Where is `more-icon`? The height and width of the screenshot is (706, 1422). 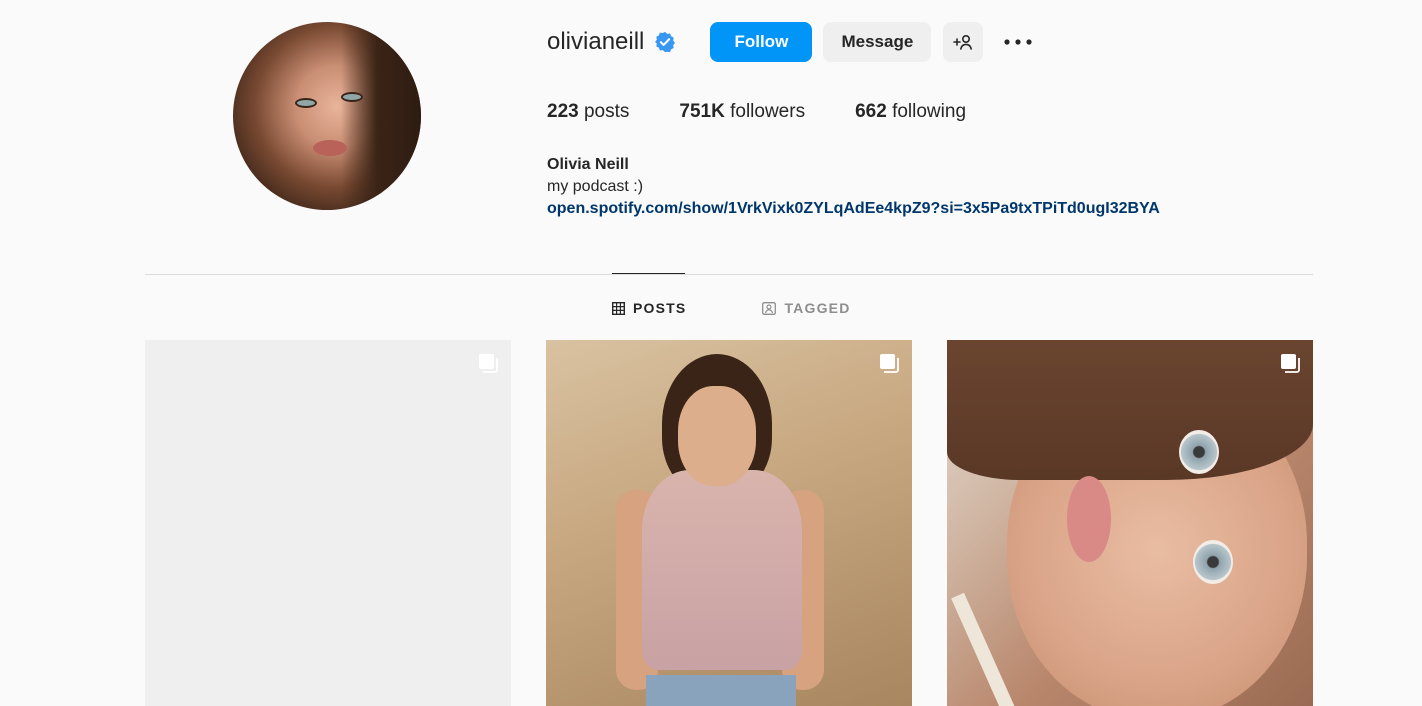
more-icon is located at coordinates (1018, 42).